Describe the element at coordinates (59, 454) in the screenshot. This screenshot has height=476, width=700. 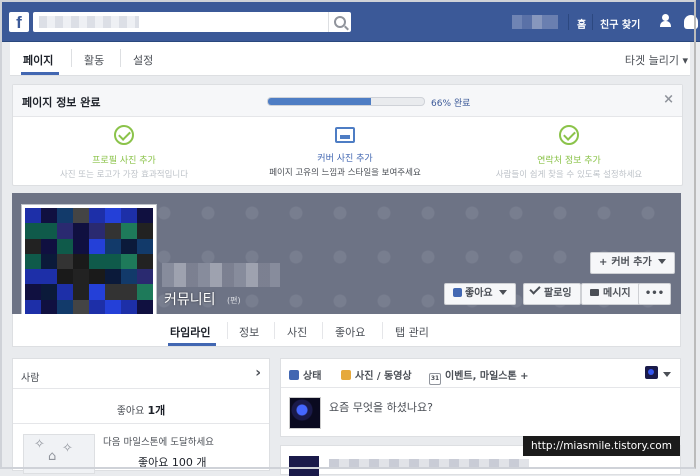
I see `milestone-illustration: ✧ ✧ ⌂` at that location.